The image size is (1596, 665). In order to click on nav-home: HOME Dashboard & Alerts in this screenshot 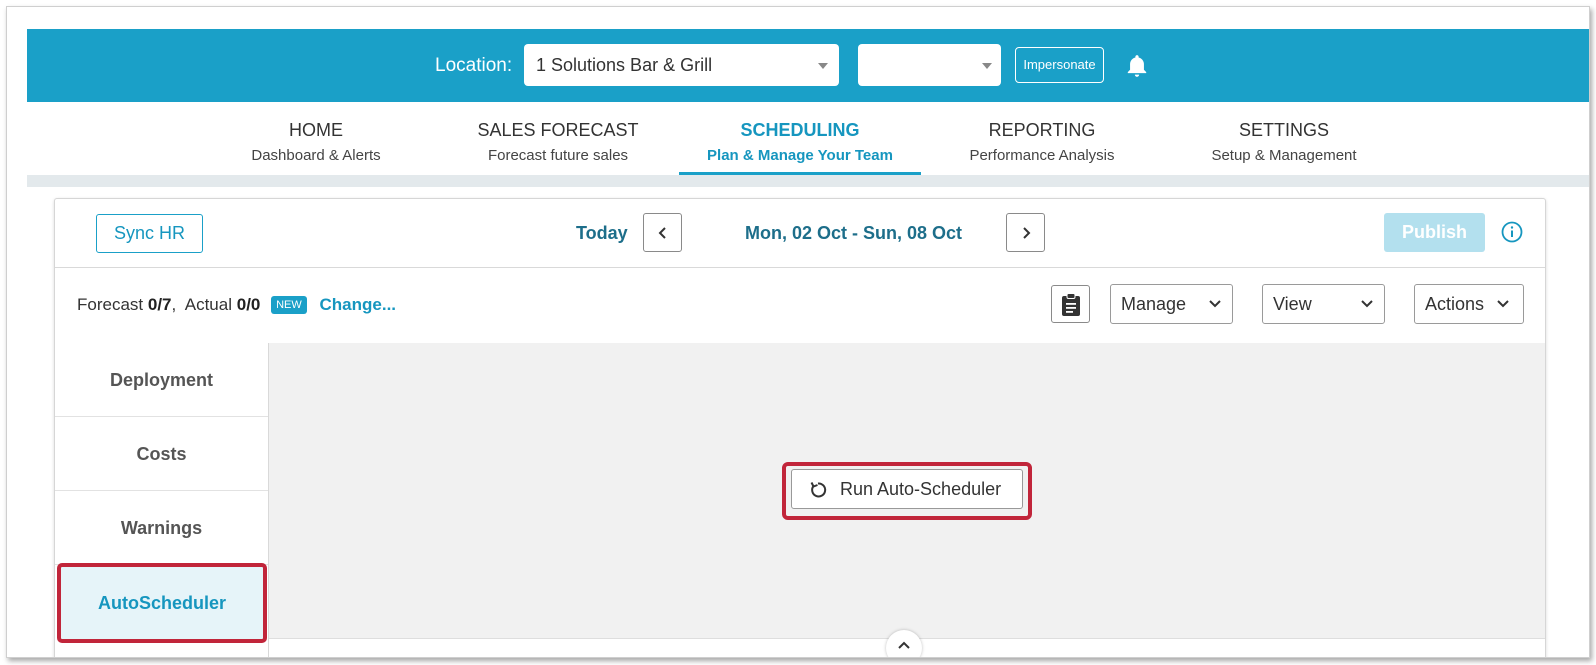, I will do `click(316, 138)`.